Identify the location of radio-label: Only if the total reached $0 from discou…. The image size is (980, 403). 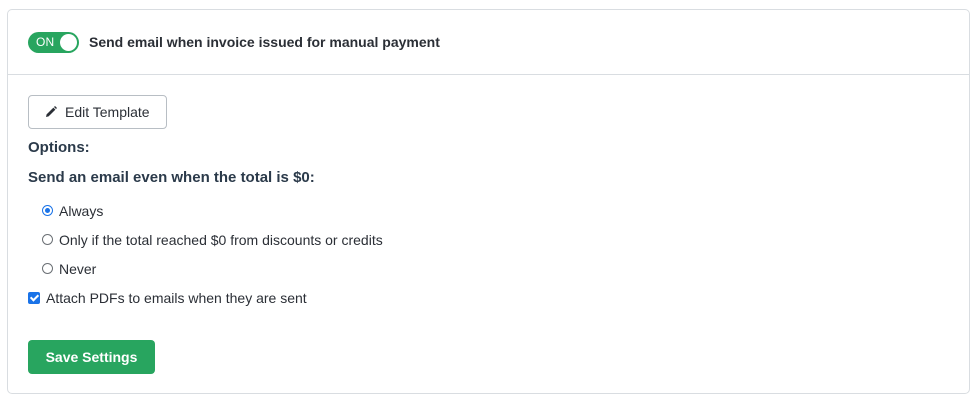
(221, 239).